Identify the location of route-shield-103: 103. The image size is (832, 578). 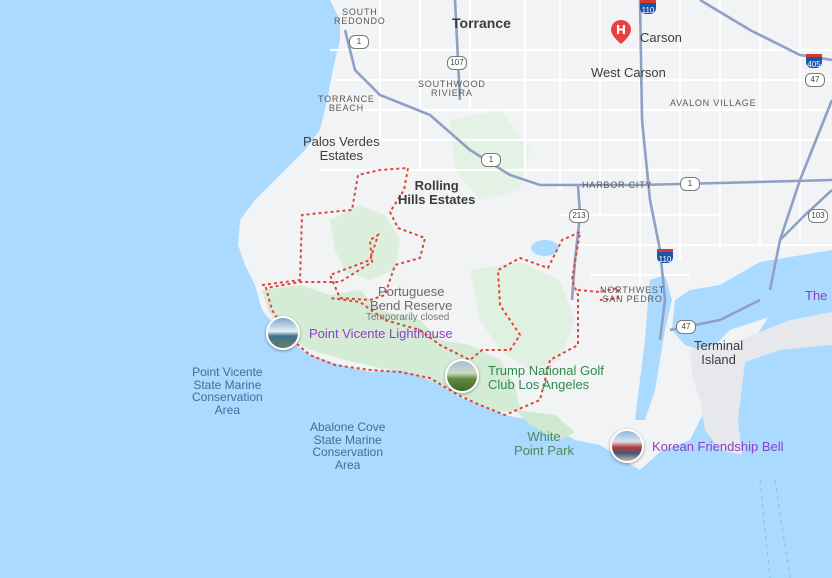
(818, 216).